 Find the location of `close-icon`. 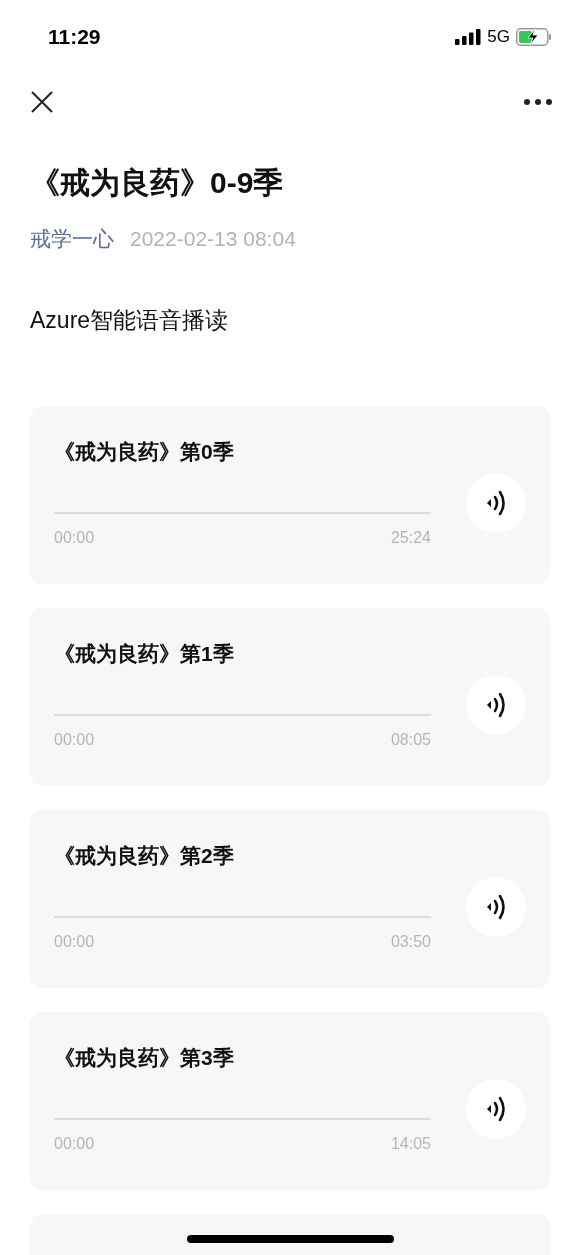

close-icon is located at coordinates (42, 102).